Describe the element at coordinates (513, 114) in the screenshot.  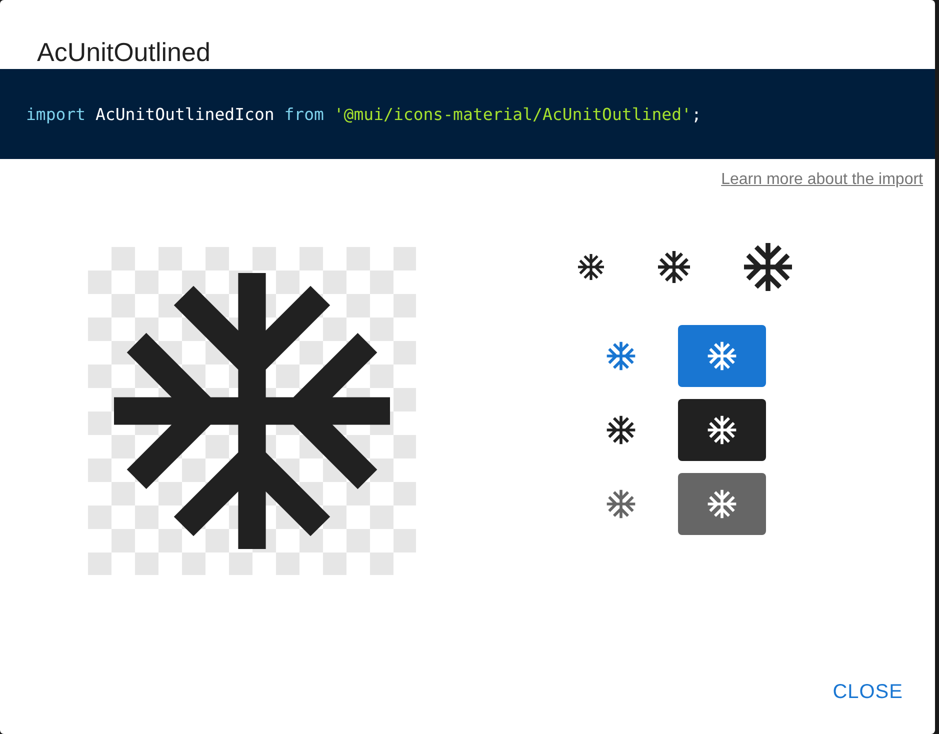
I see `code-token: '@mui/icons-material/AcUnitOutlined'` at that location.